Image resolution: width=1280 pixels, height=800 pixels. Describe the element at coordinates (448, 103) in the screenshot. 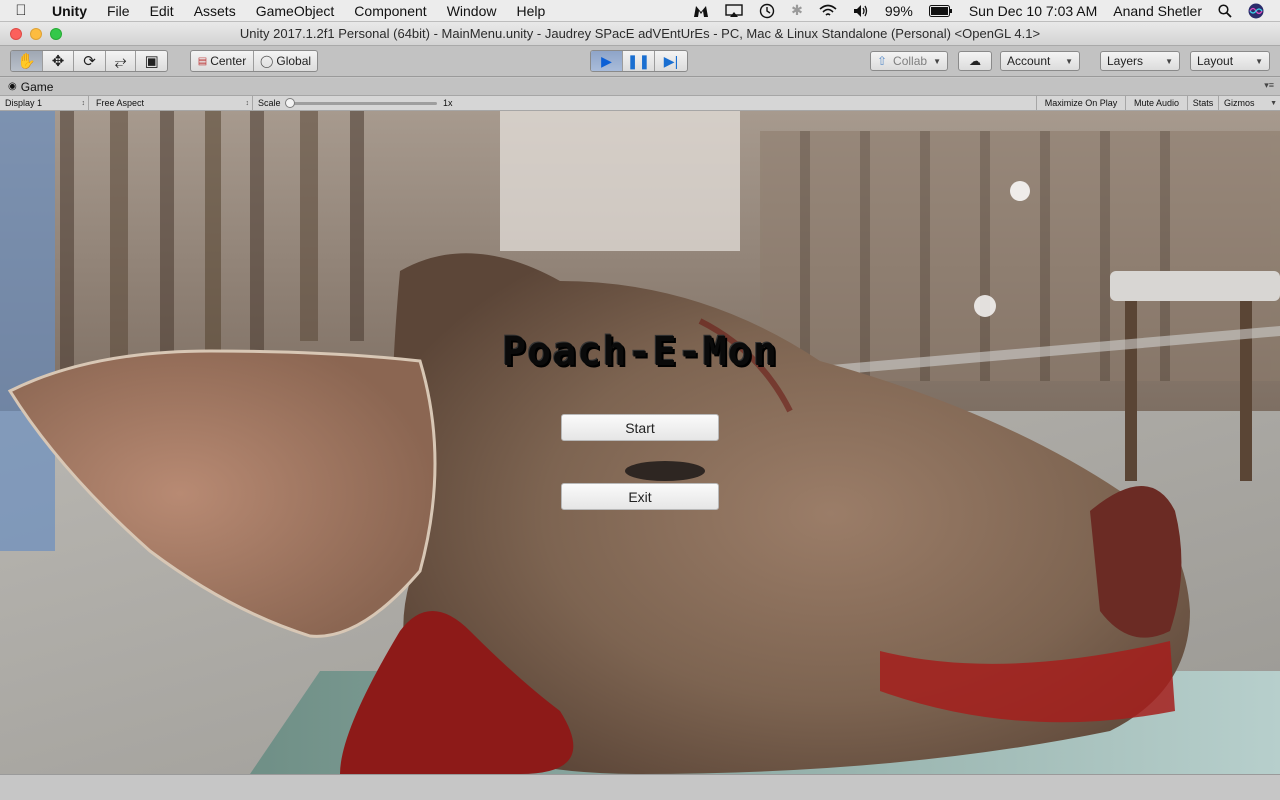

I see `scale-value: 1x` at that location.